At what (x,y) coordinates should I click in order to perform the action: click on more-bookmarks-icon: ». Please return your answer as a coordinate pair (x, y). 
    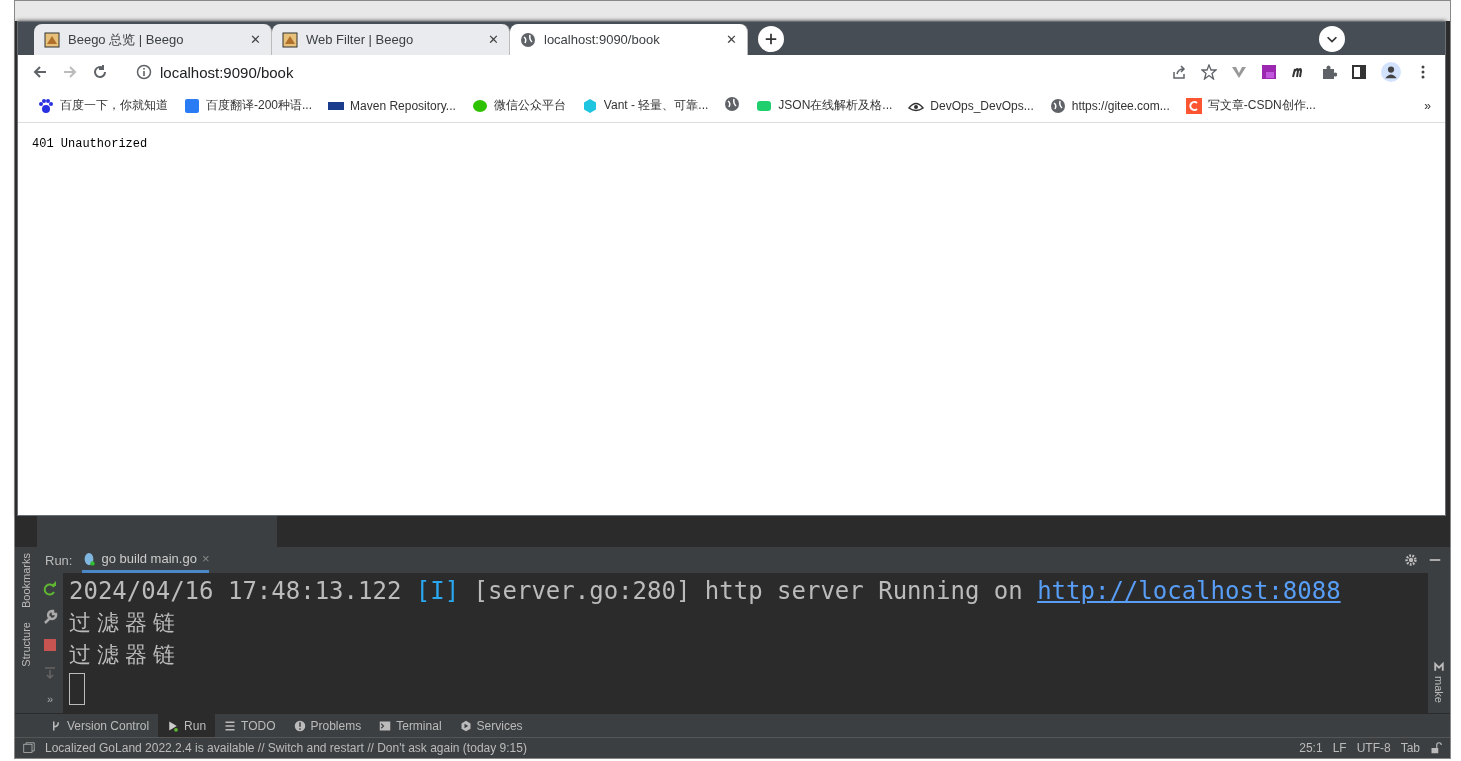
    Looking at the image, I should click on (1427, 105).